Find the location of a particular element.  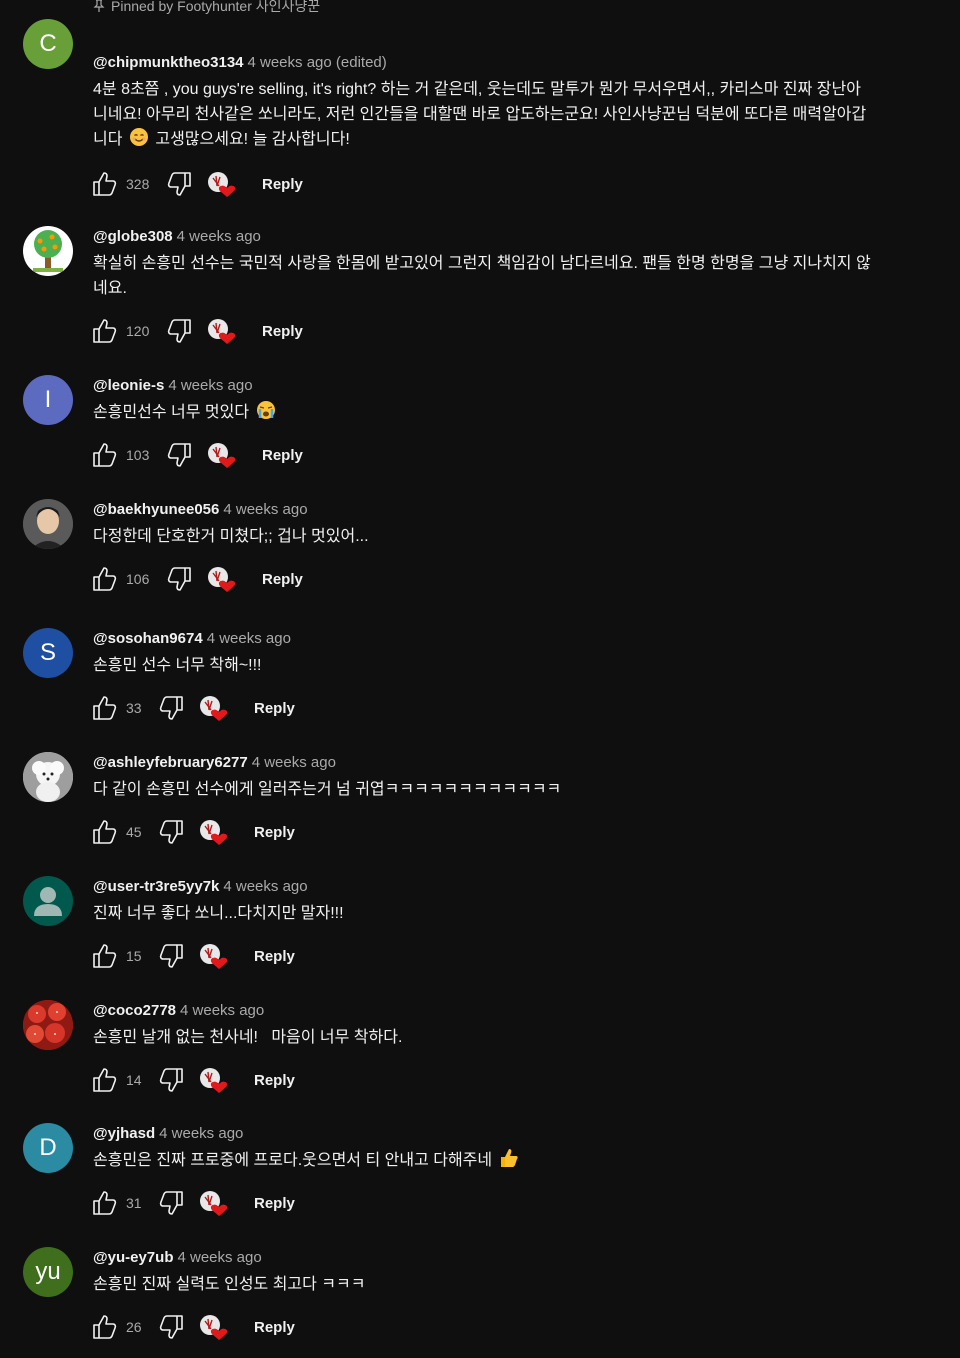

avatar-letter: D is located at coordinates (48, 1147).